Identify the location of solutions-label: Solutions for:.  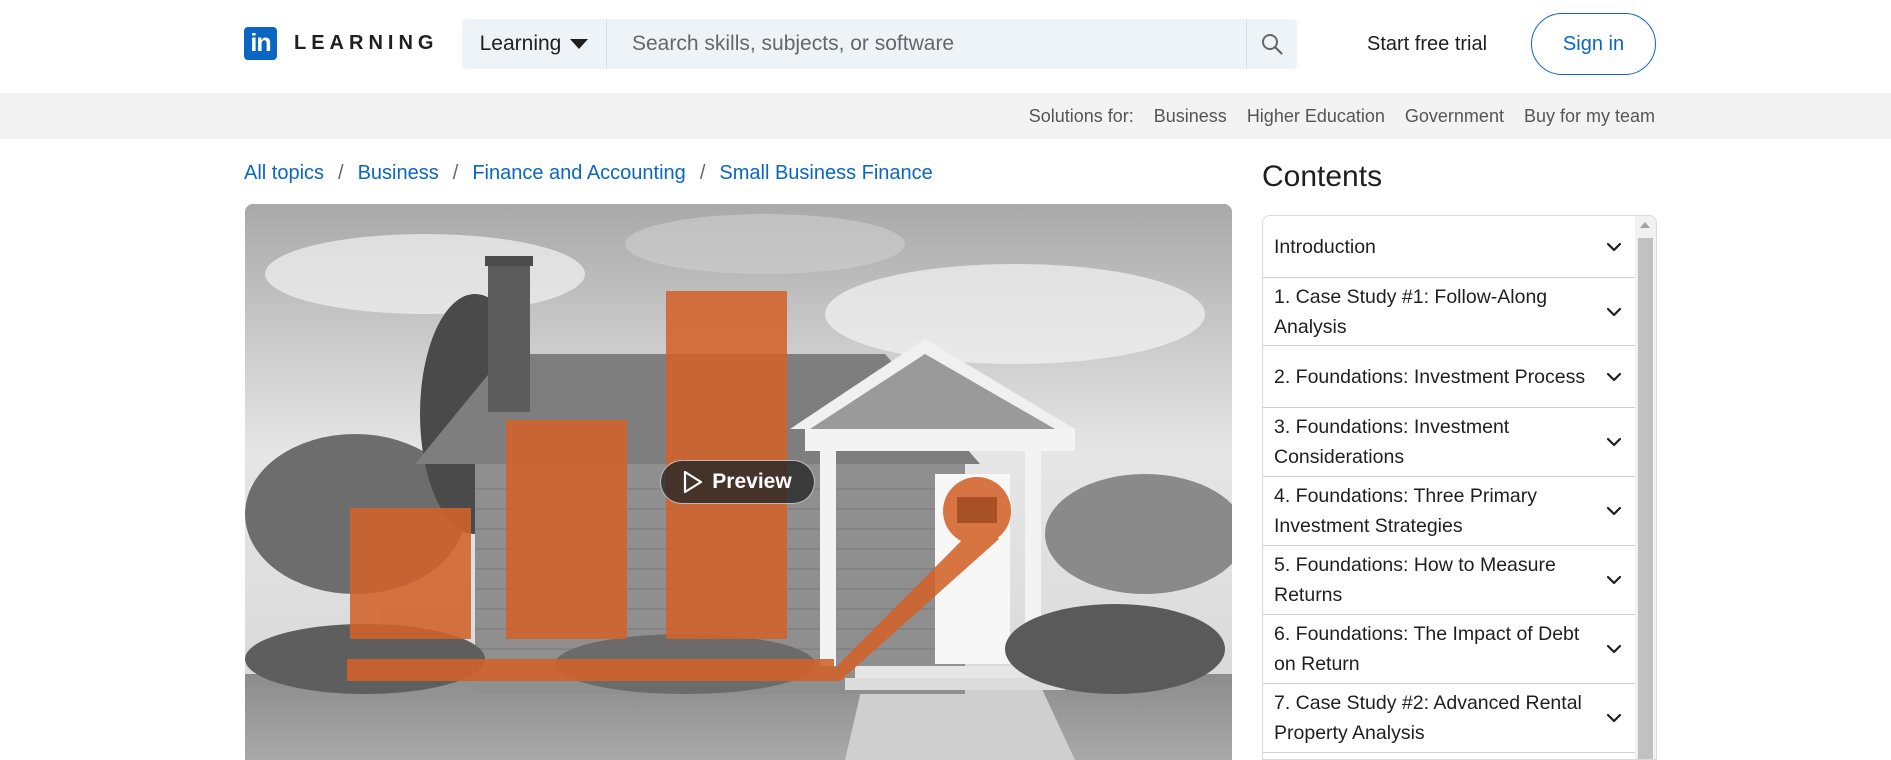
(1081, 115).